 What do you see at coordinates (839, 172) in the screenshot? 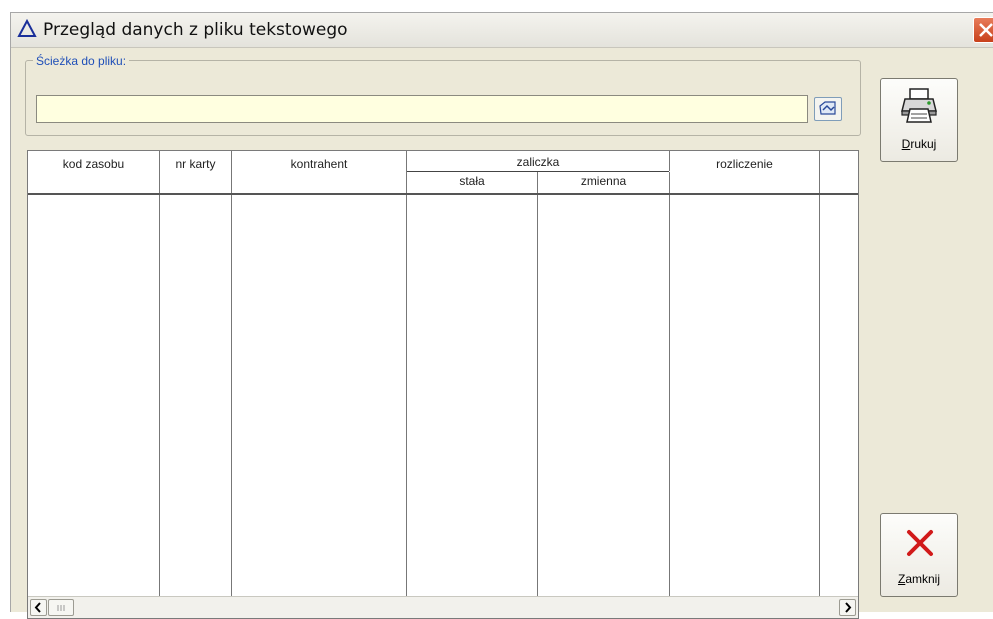
I see `col-header-empty` at bounding box center [839, 172].